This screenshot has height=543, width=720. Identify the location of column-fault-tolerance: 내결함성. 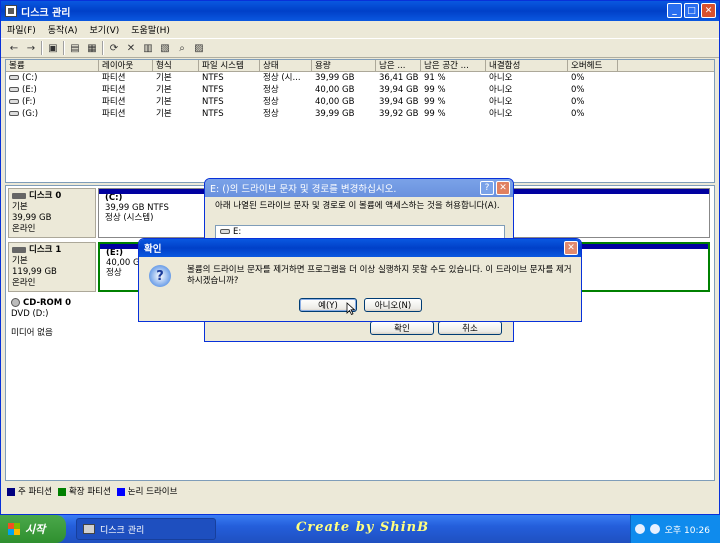
(527, 65).